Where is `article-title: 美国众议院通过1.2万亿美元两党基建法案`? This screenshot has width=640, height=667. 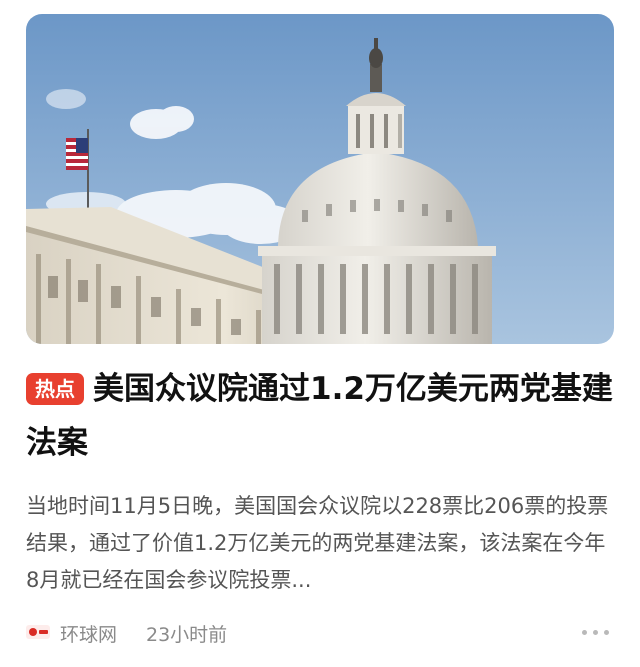 article-title: 美国众议院通过1.2万亿美元两党基建法案 is located at coordinates (319, 416).